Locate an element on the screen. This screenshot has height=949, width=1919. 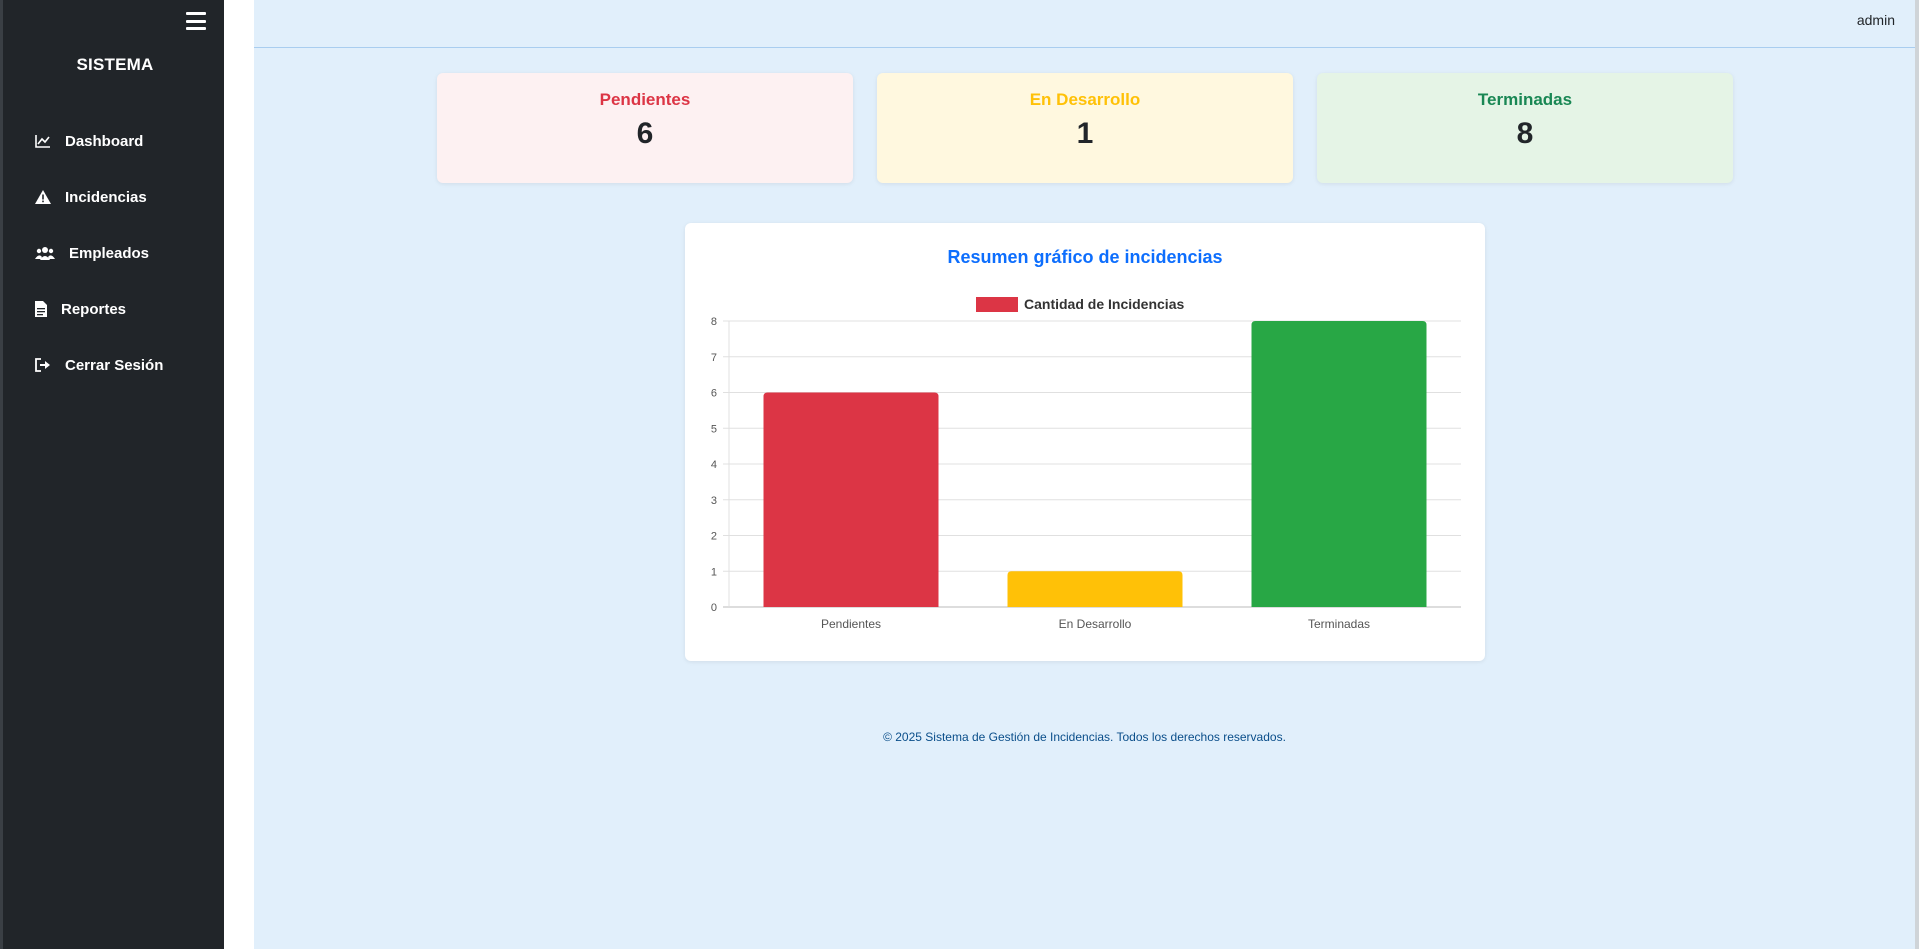
sidebar-item-dashboard: Dashboard is located at coordinates (99, 141).